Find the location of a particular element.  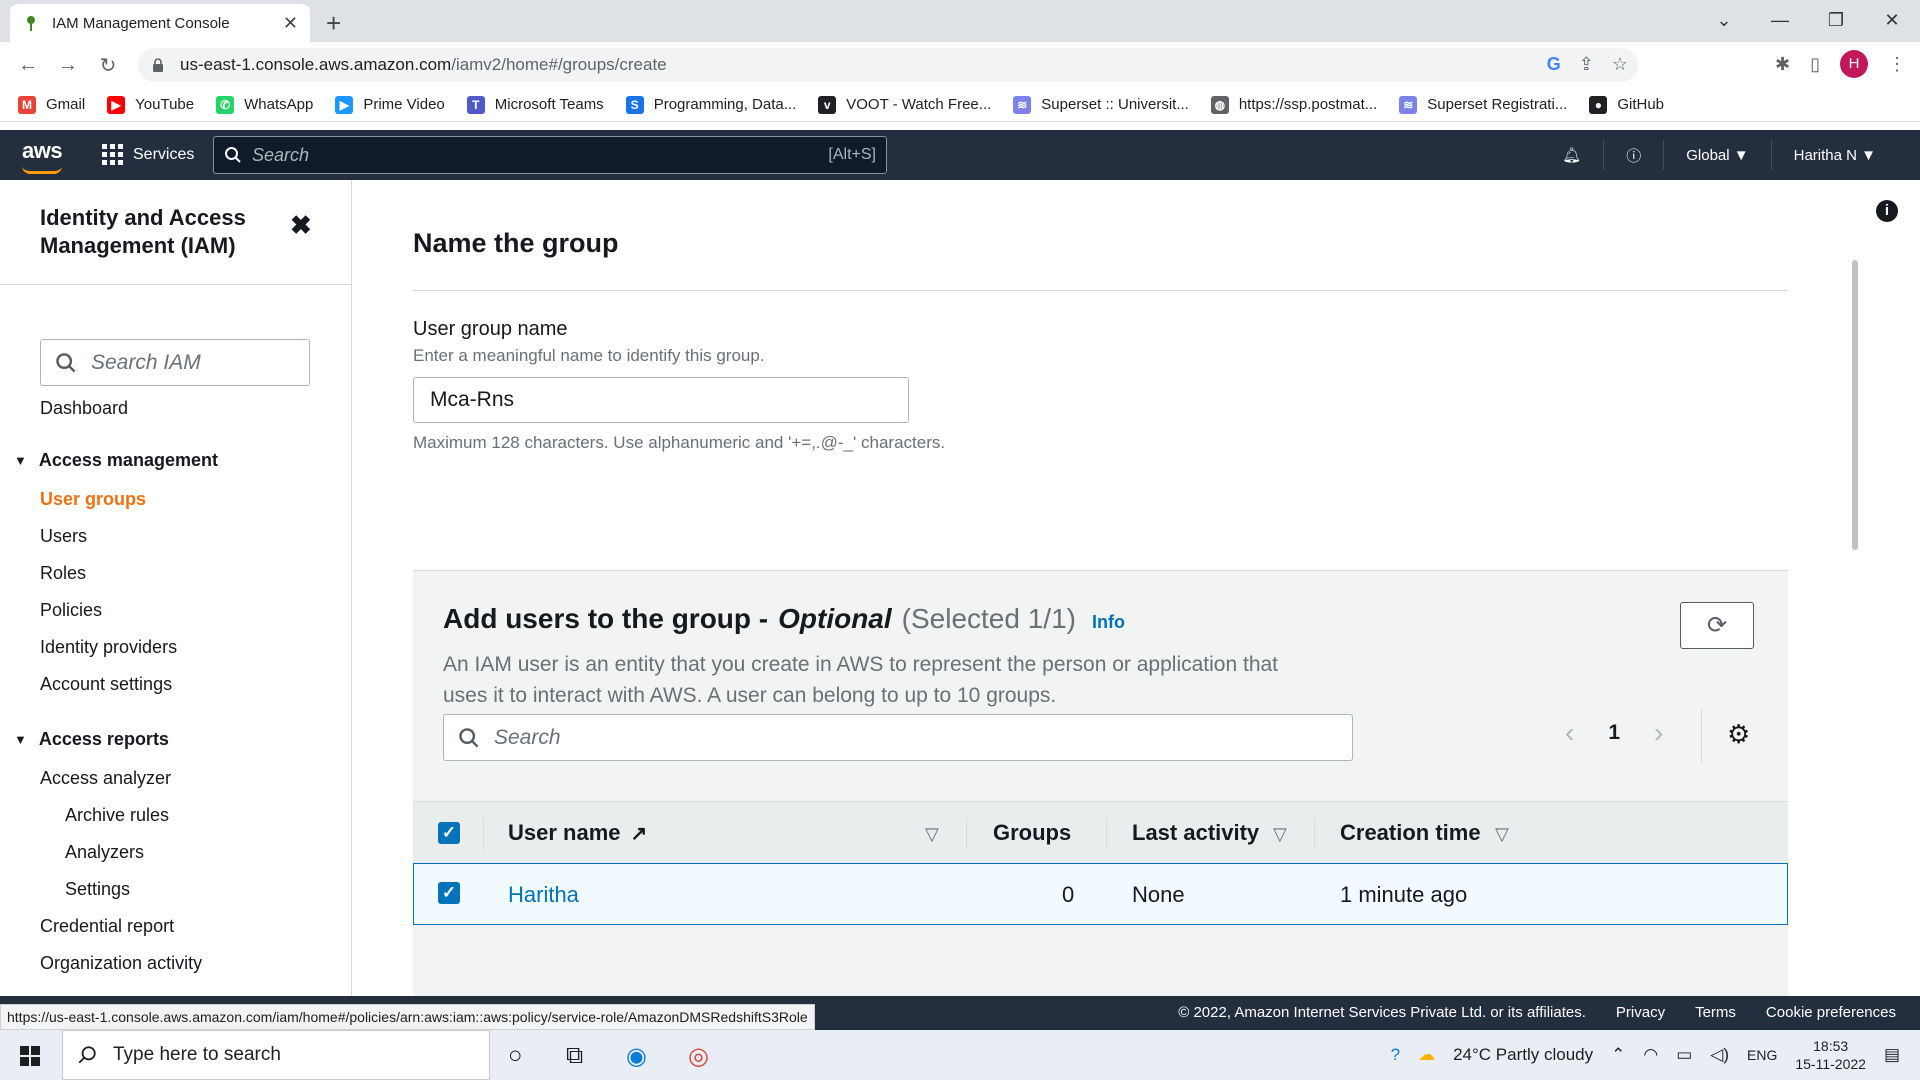

bookmark-item: T Microsoft Teams is located at coordinates (535, 104).